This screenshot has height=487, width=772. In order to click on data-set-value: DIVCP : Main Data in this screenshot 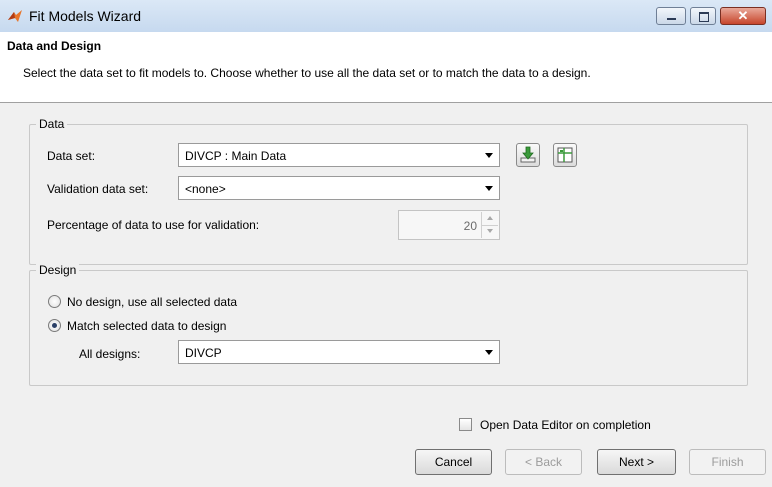, I will do `click(236, 156)`.